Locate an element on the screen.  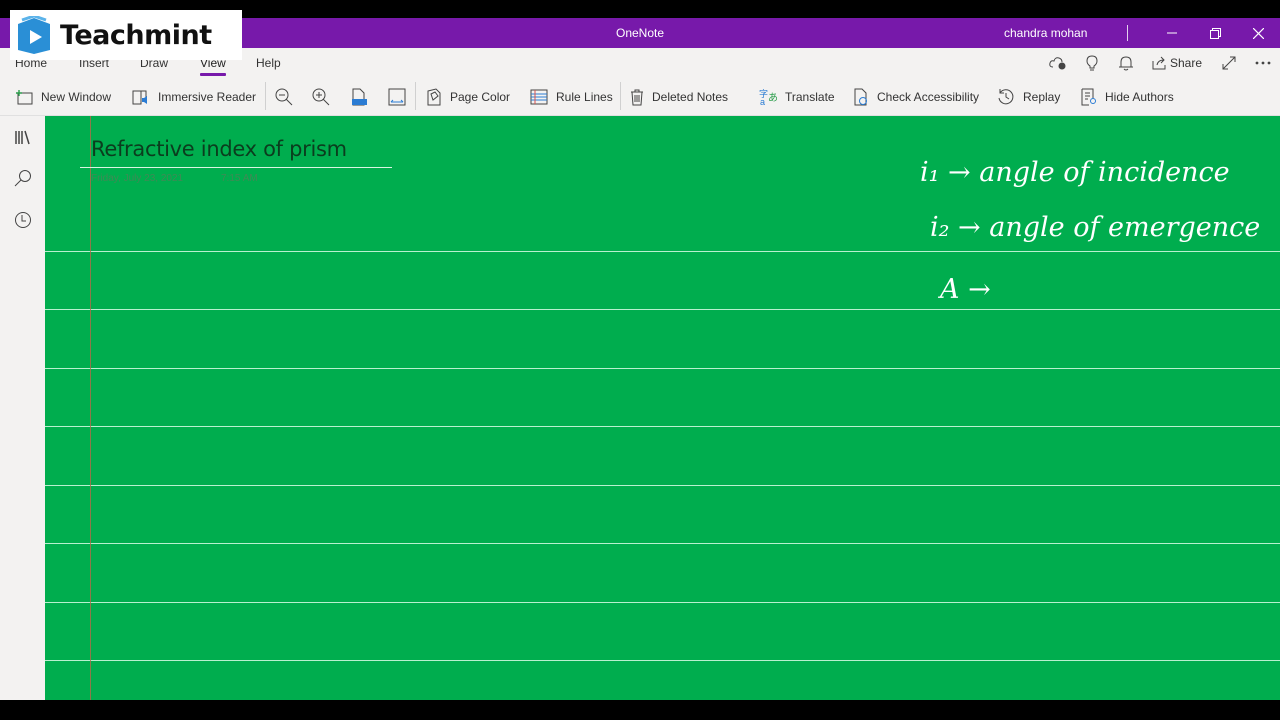
lightbulb-icon is located at coordinates (1092, 63).